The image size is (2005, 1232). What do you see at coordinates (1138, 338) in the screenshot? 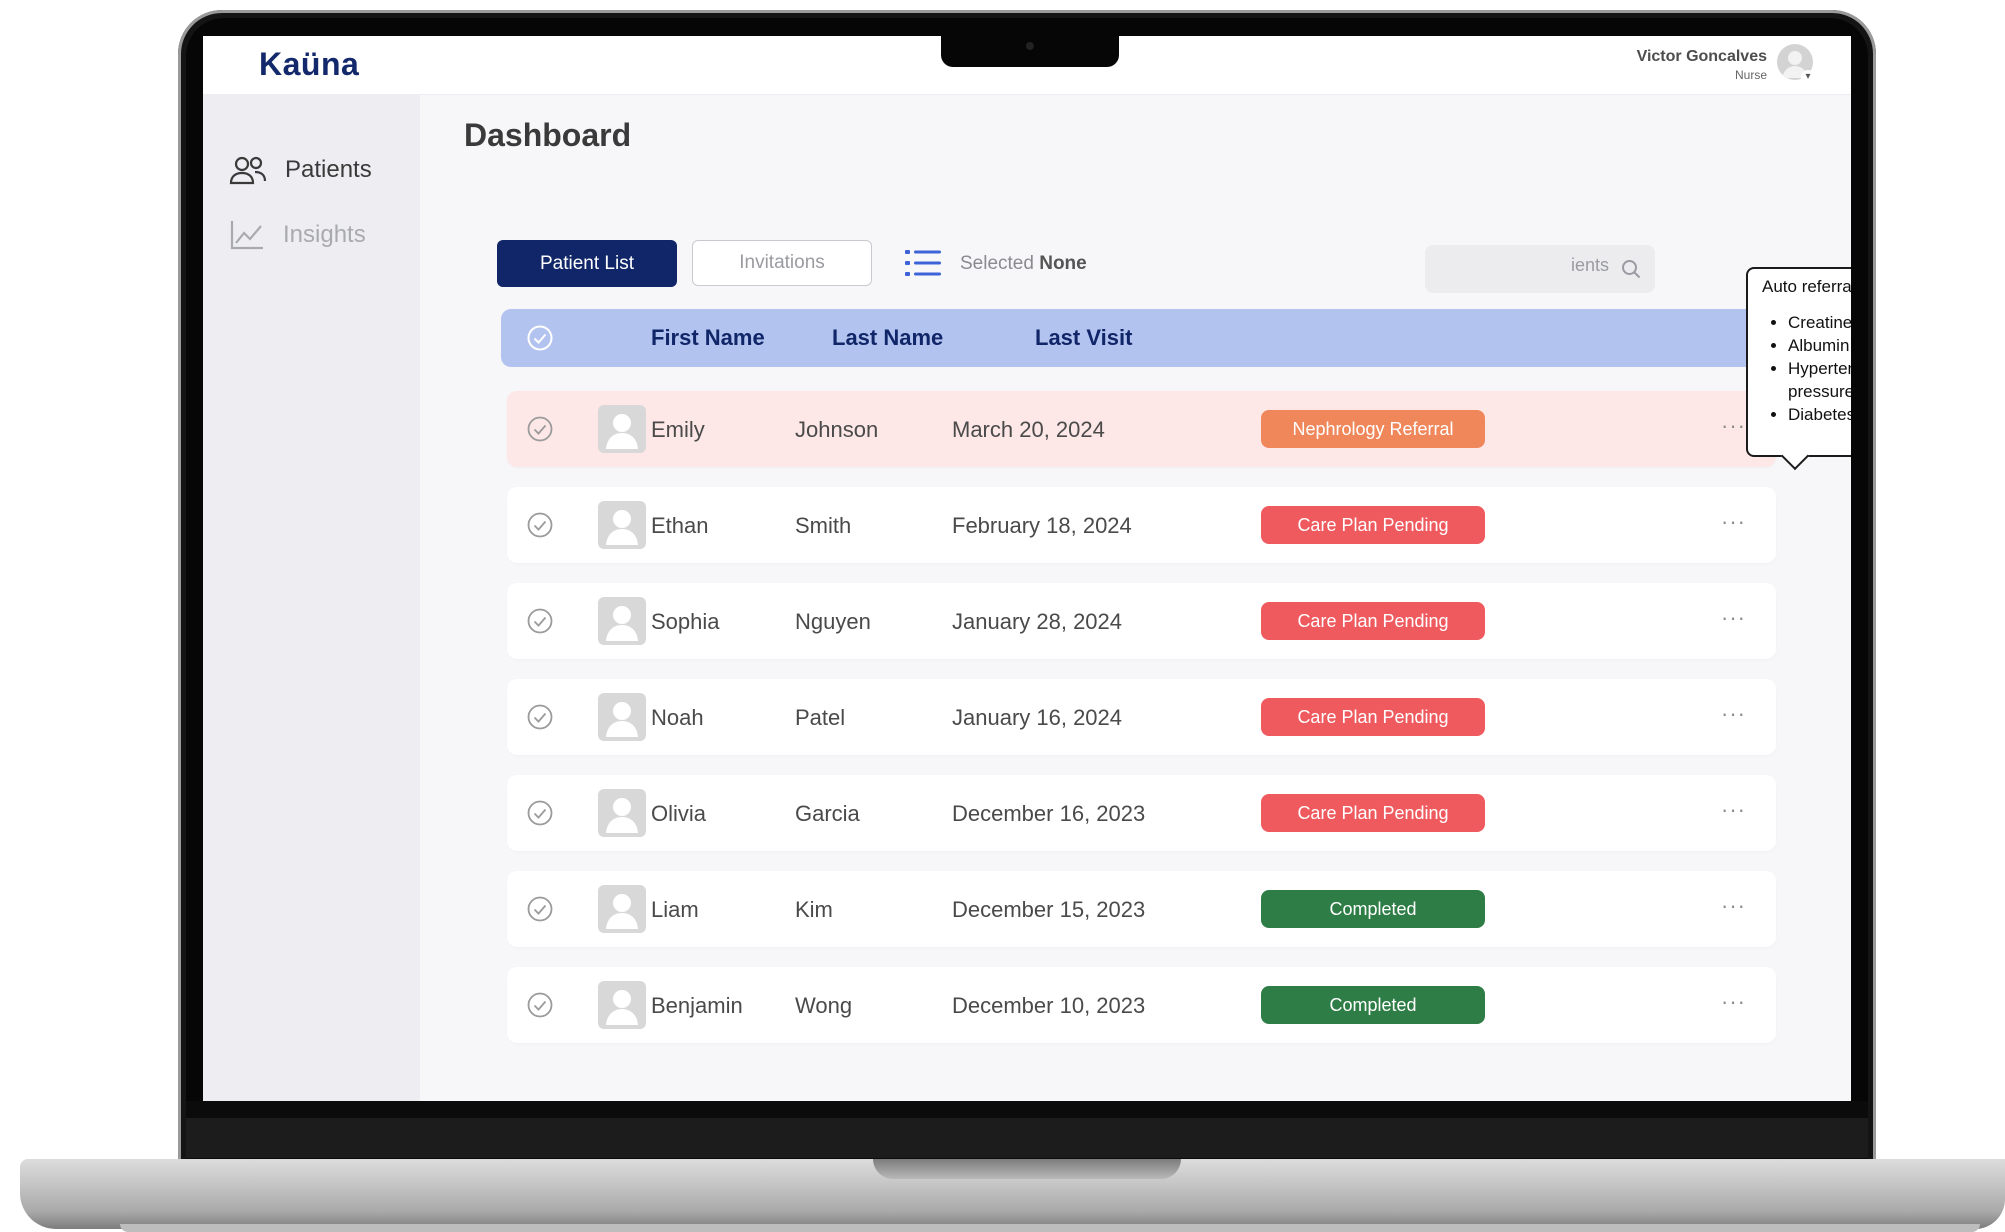
I see `table-header: First Name Last Name Last Visit` at bounding box center [1138, 338].